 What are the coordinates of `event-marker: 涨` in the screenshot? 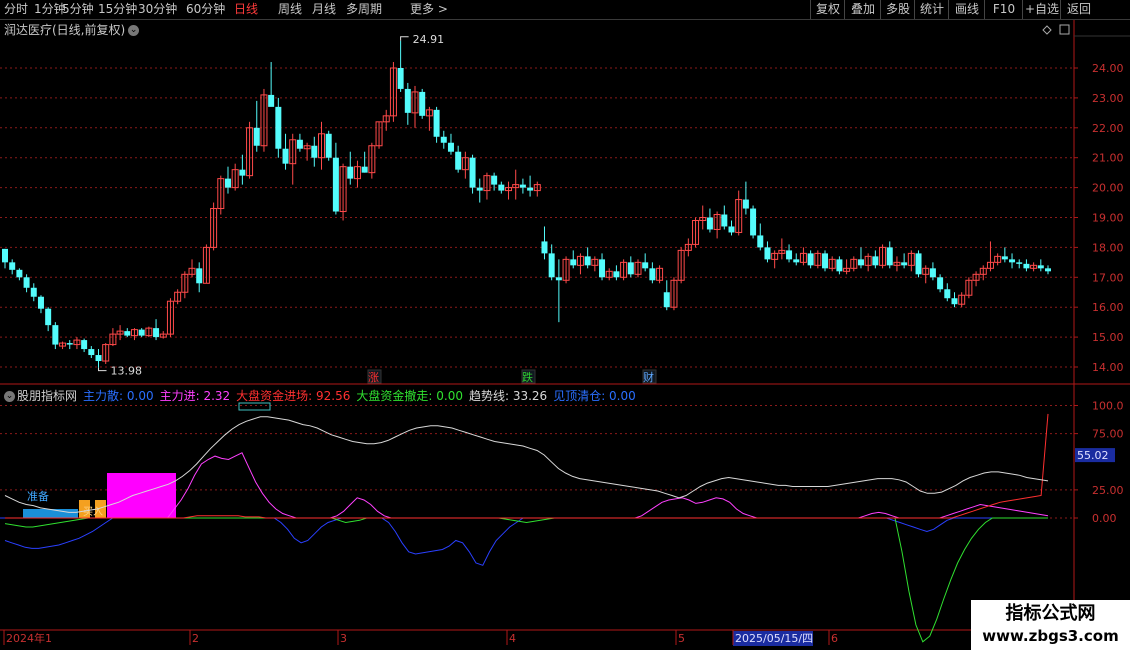 It's located at (373, 377).